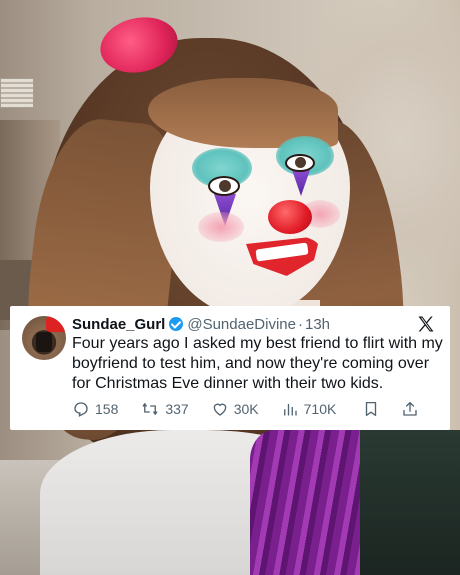  I want to click on eye-right, so click(300, 163).